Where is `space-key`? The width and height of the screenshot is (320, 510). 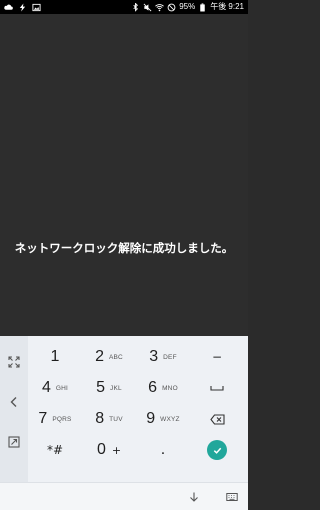
space-key is located at coordinates (217, 388).